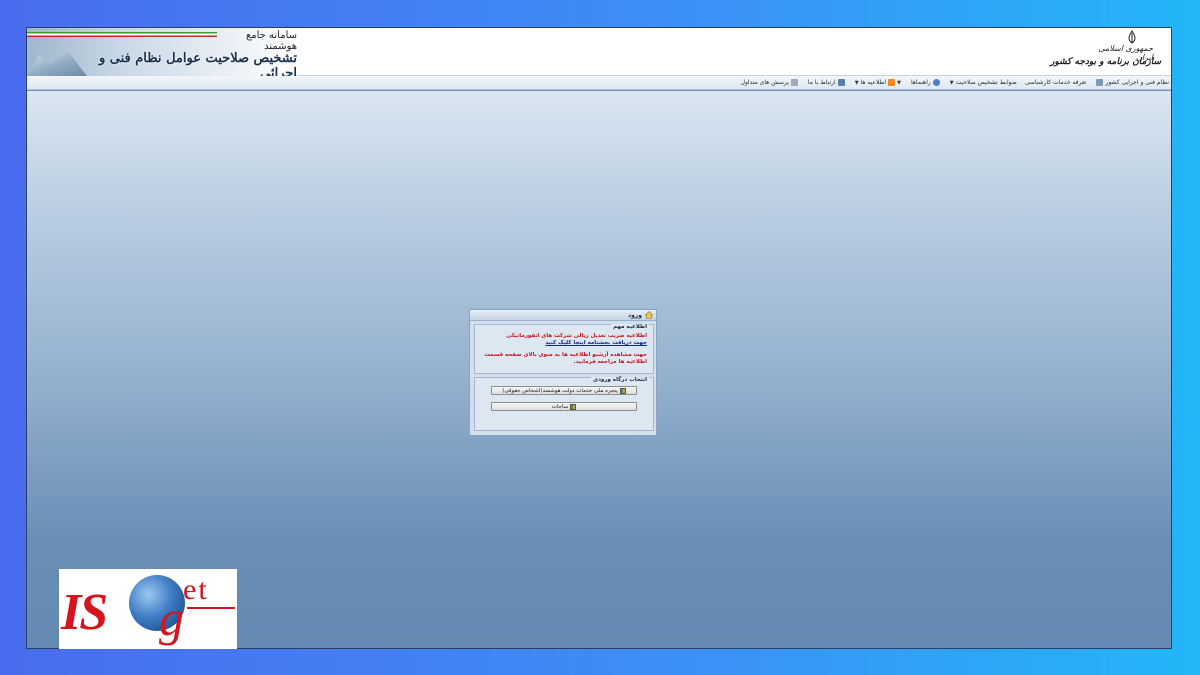  I want to click on isoget-watermark-logo: IS g et, so click(148, 609).